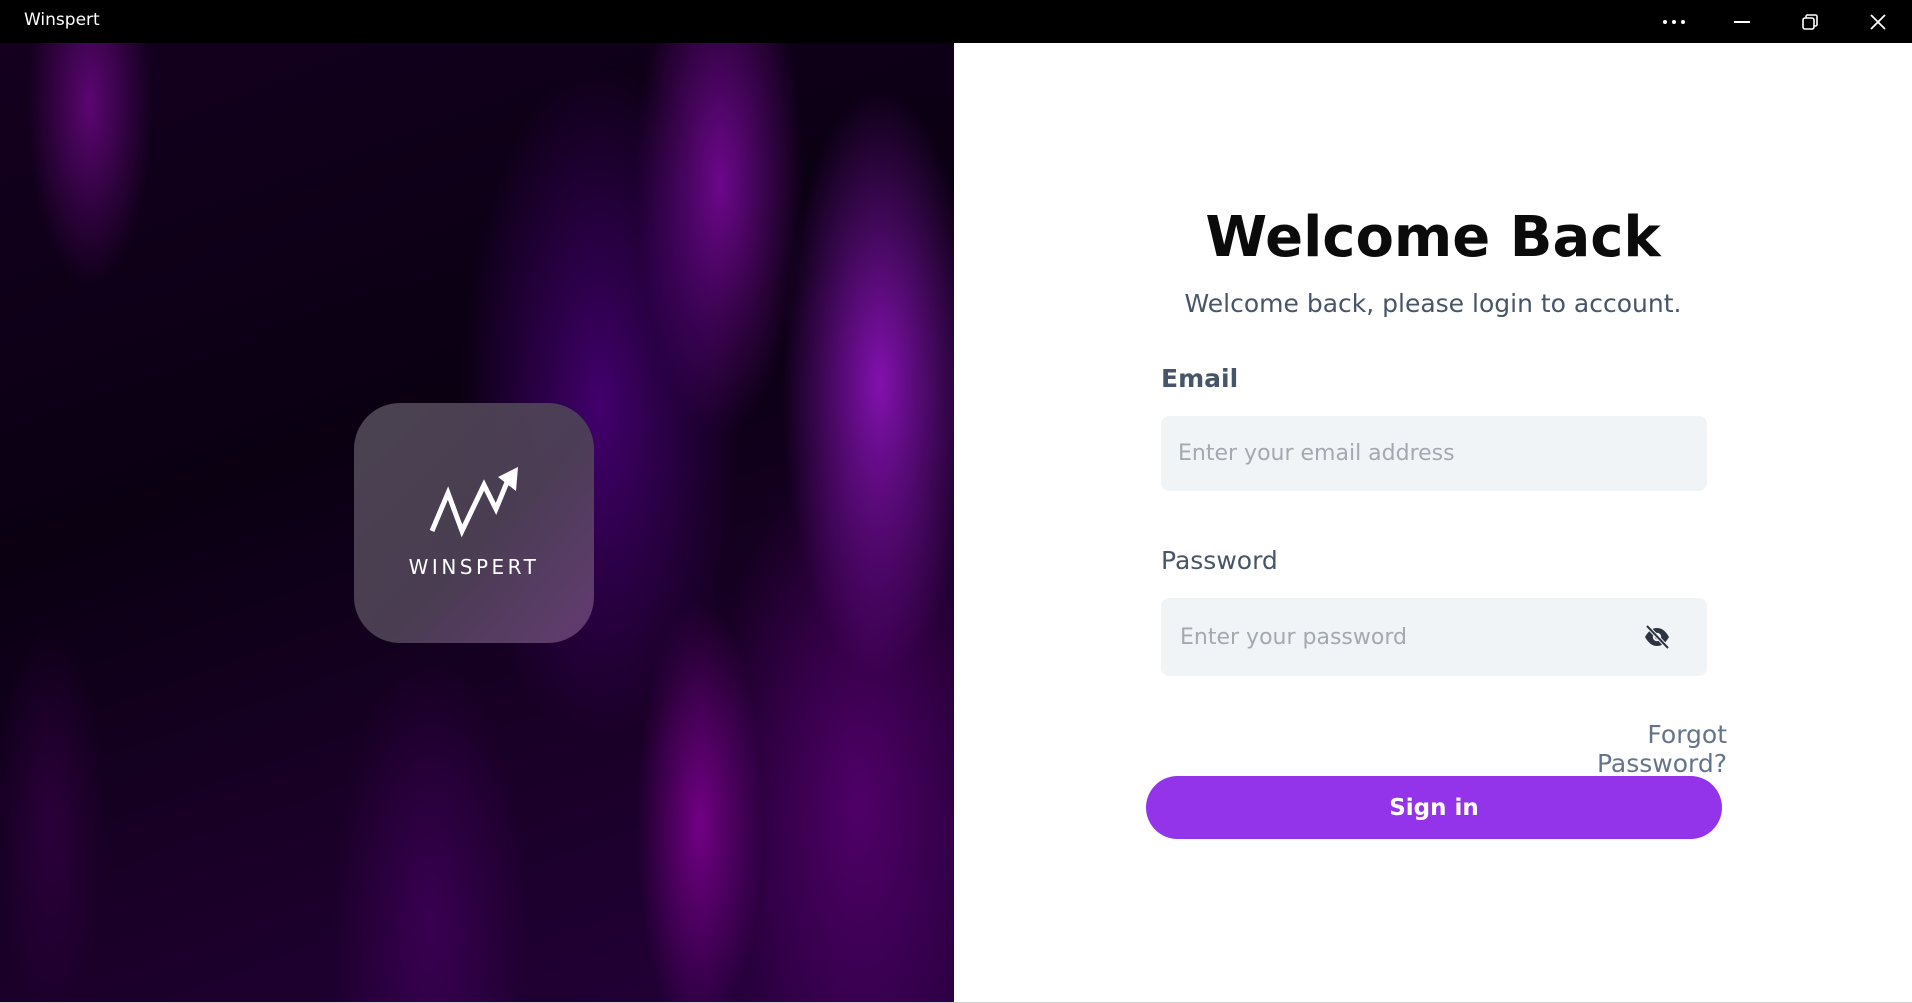 This screenshot has width=1912, height=1003. I want to click on eye-slash-icon, so click(1657, 637).